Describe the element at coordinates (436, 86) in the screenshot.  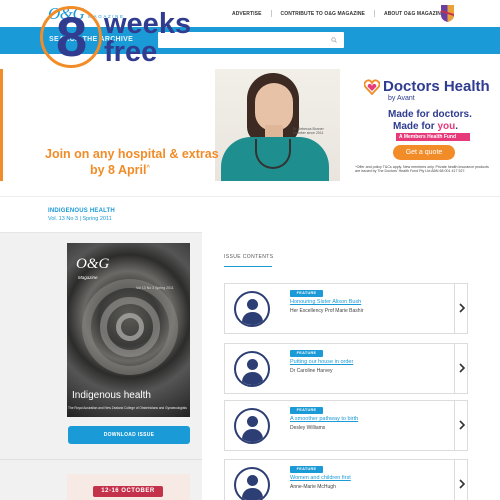
I see `brand-title: Doctors Health` at that location.